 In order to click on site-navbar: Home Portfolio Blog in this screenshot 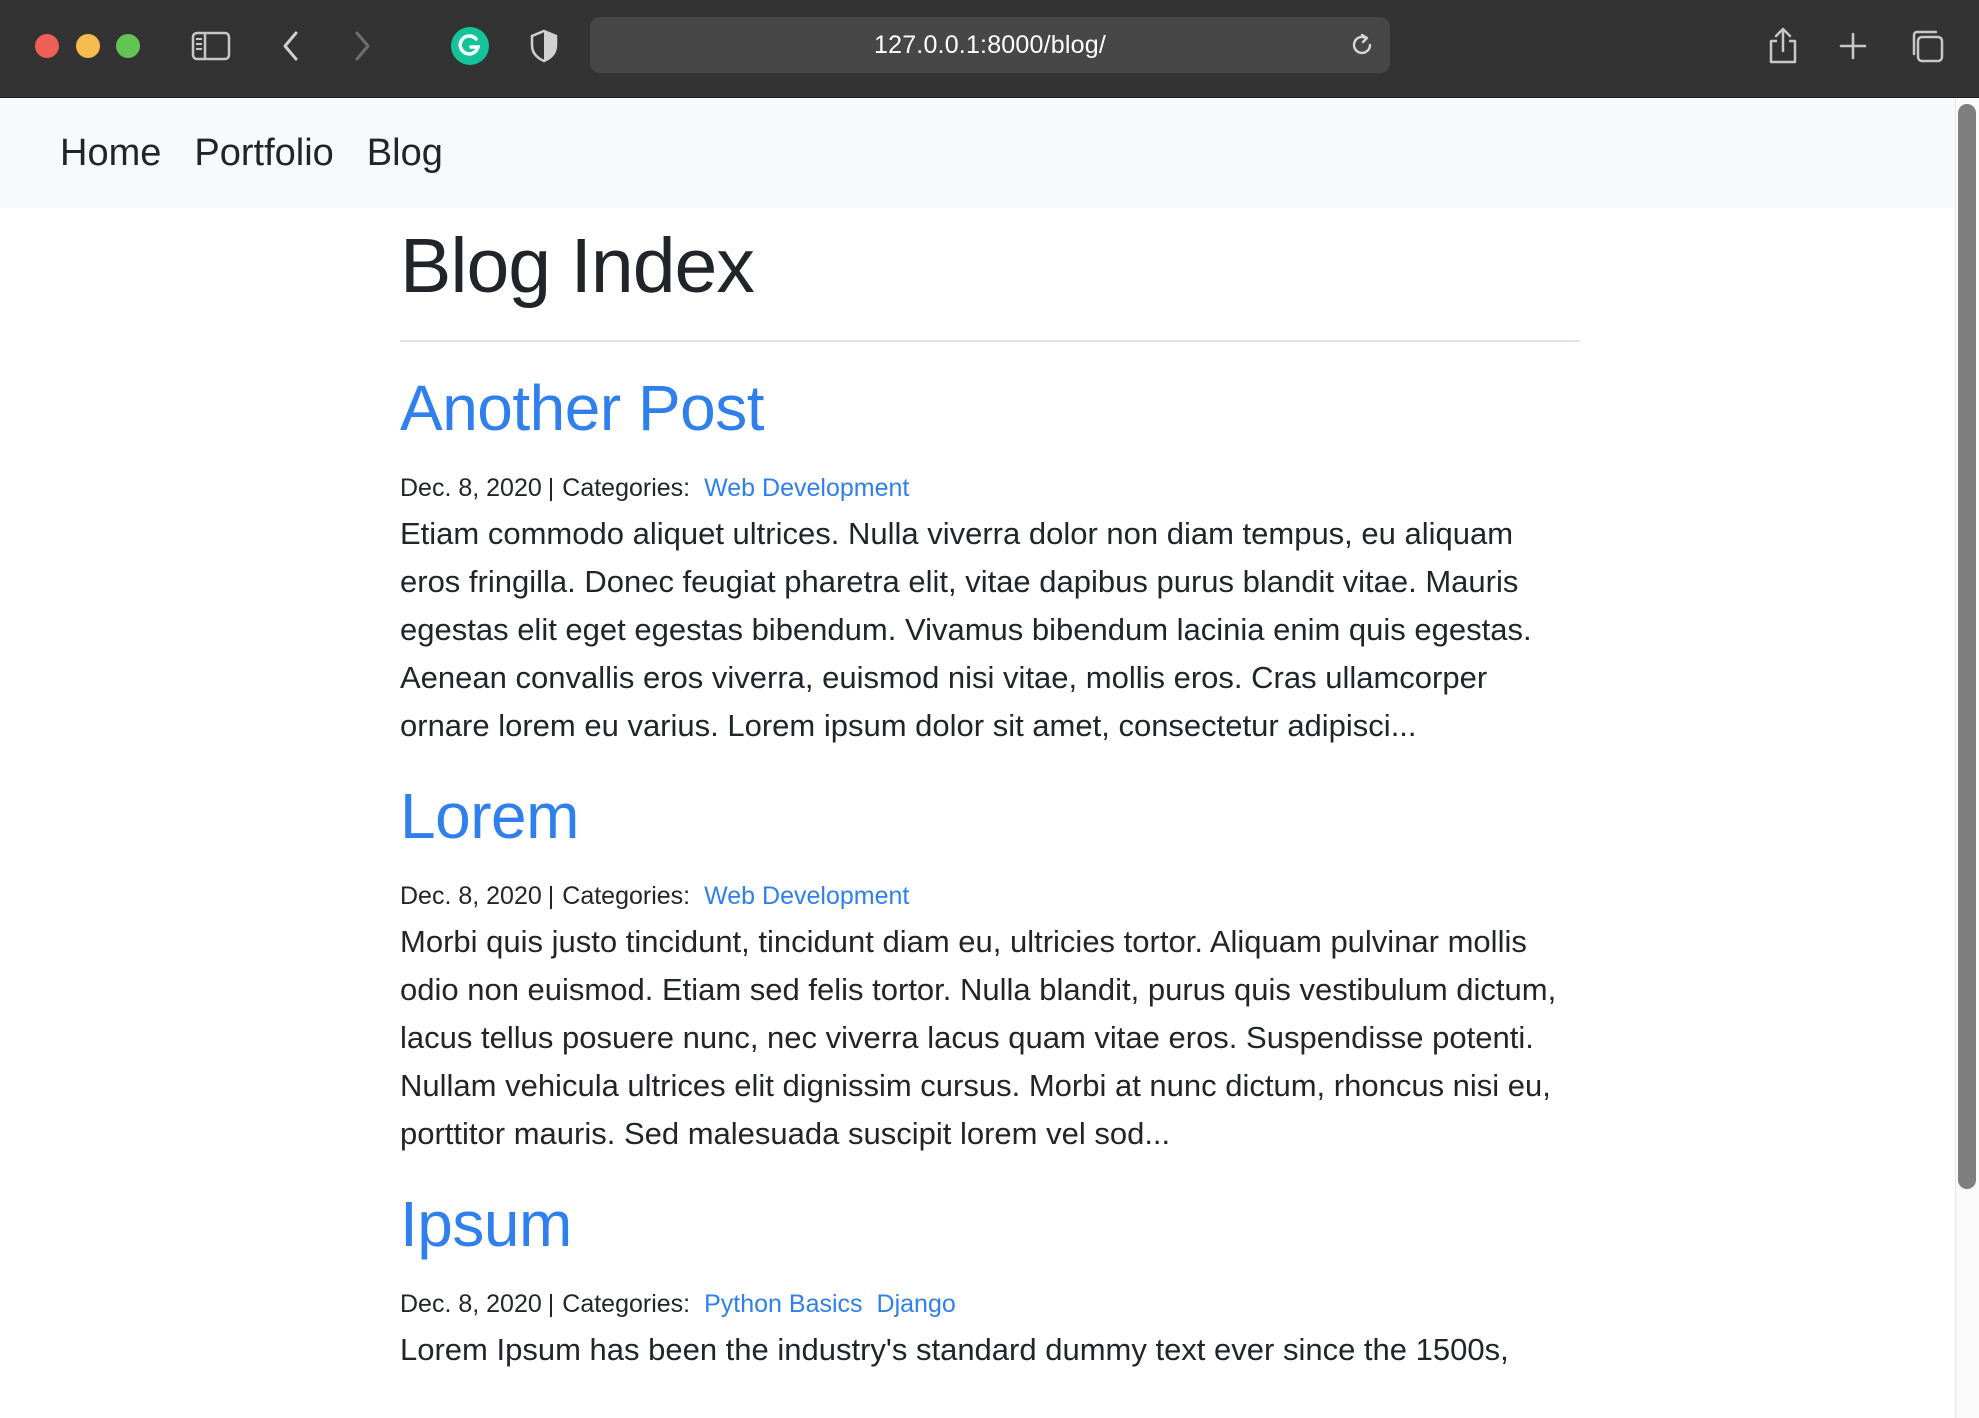, I will do `click(977, 153)`.